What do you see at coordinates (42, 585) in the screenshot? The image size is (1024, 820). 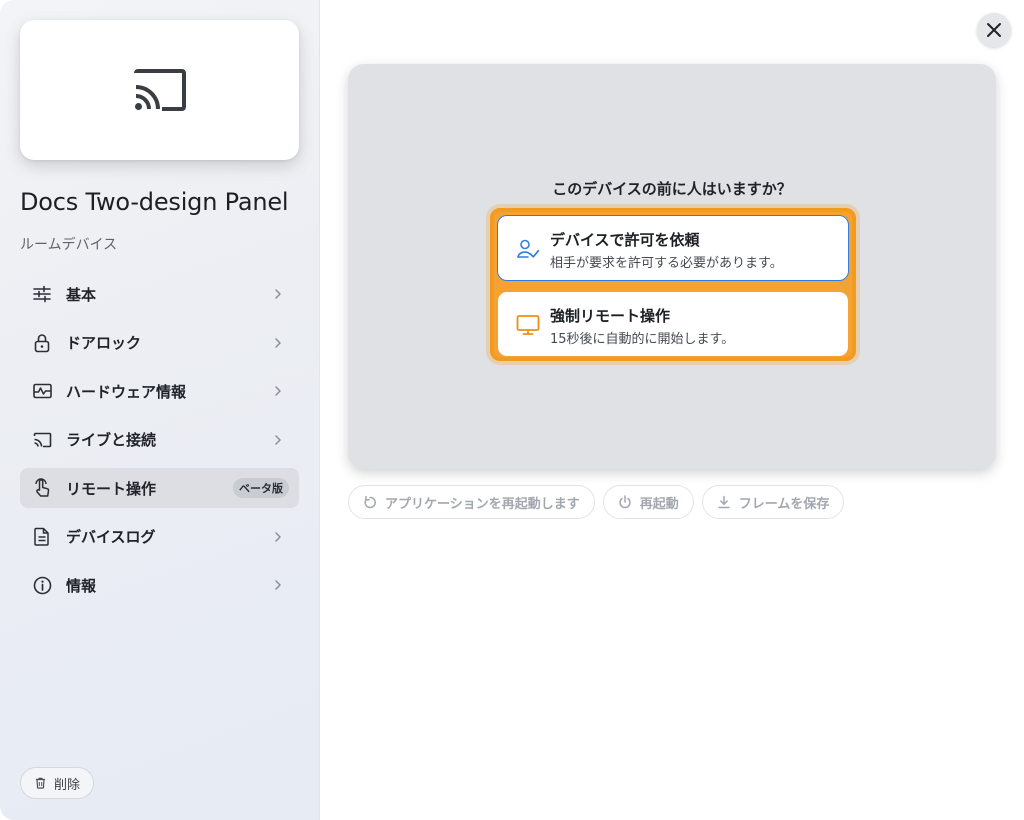 I see `info-icon` at bounding box center [42, 585].